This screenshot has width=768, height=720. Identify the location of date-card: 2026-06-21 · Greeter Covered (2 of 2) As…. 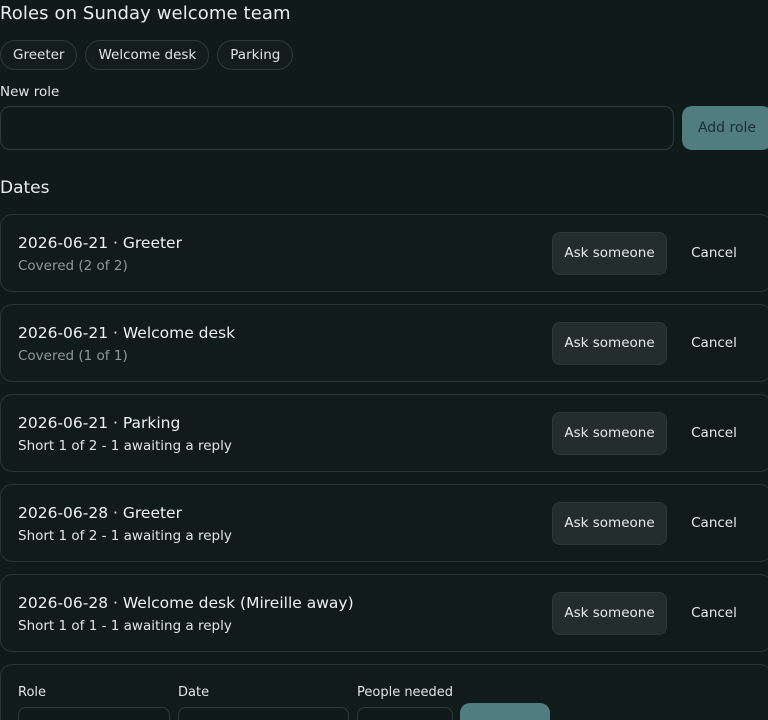
(384, 253).